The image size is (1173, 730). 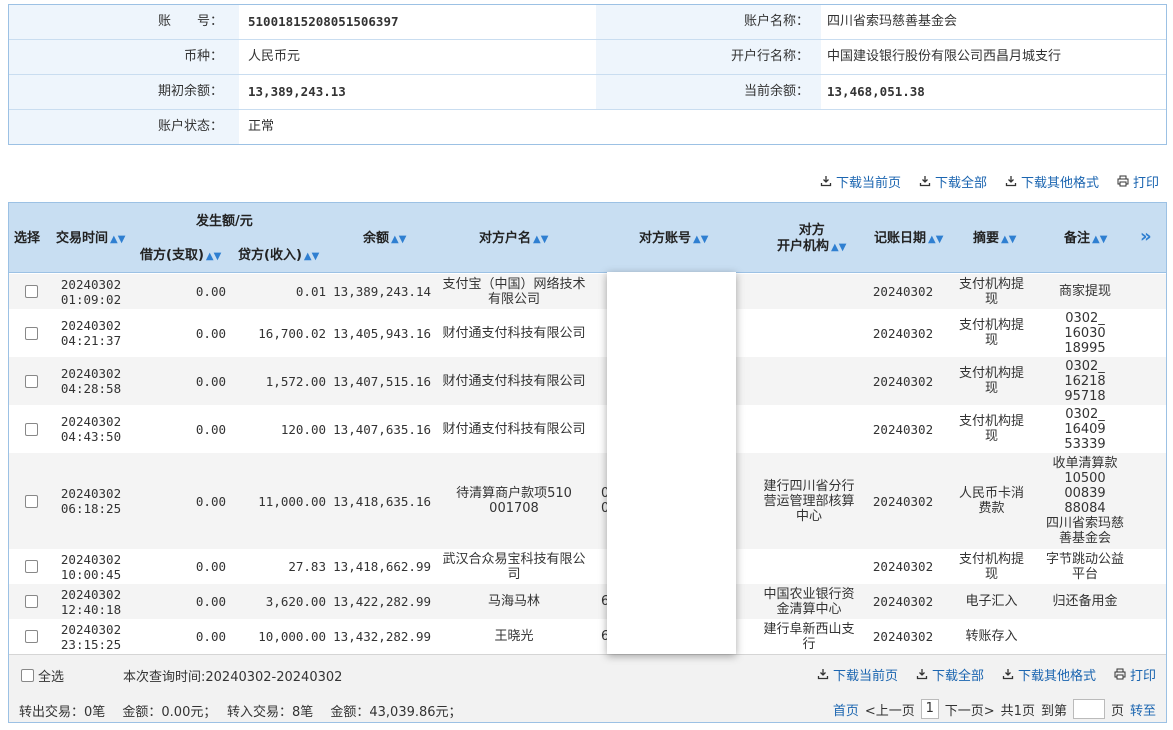 I want to click on row-post-date: 20240302, so click(x=903, y=601).